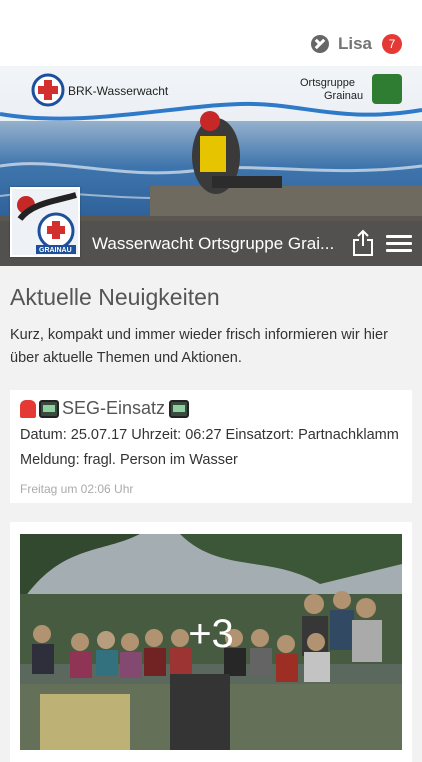 The width and height of the screenshot is (422, 762). Describe the element at coordinates (319, 44) in the screenshot. I see `app-logo-icon` at that location.